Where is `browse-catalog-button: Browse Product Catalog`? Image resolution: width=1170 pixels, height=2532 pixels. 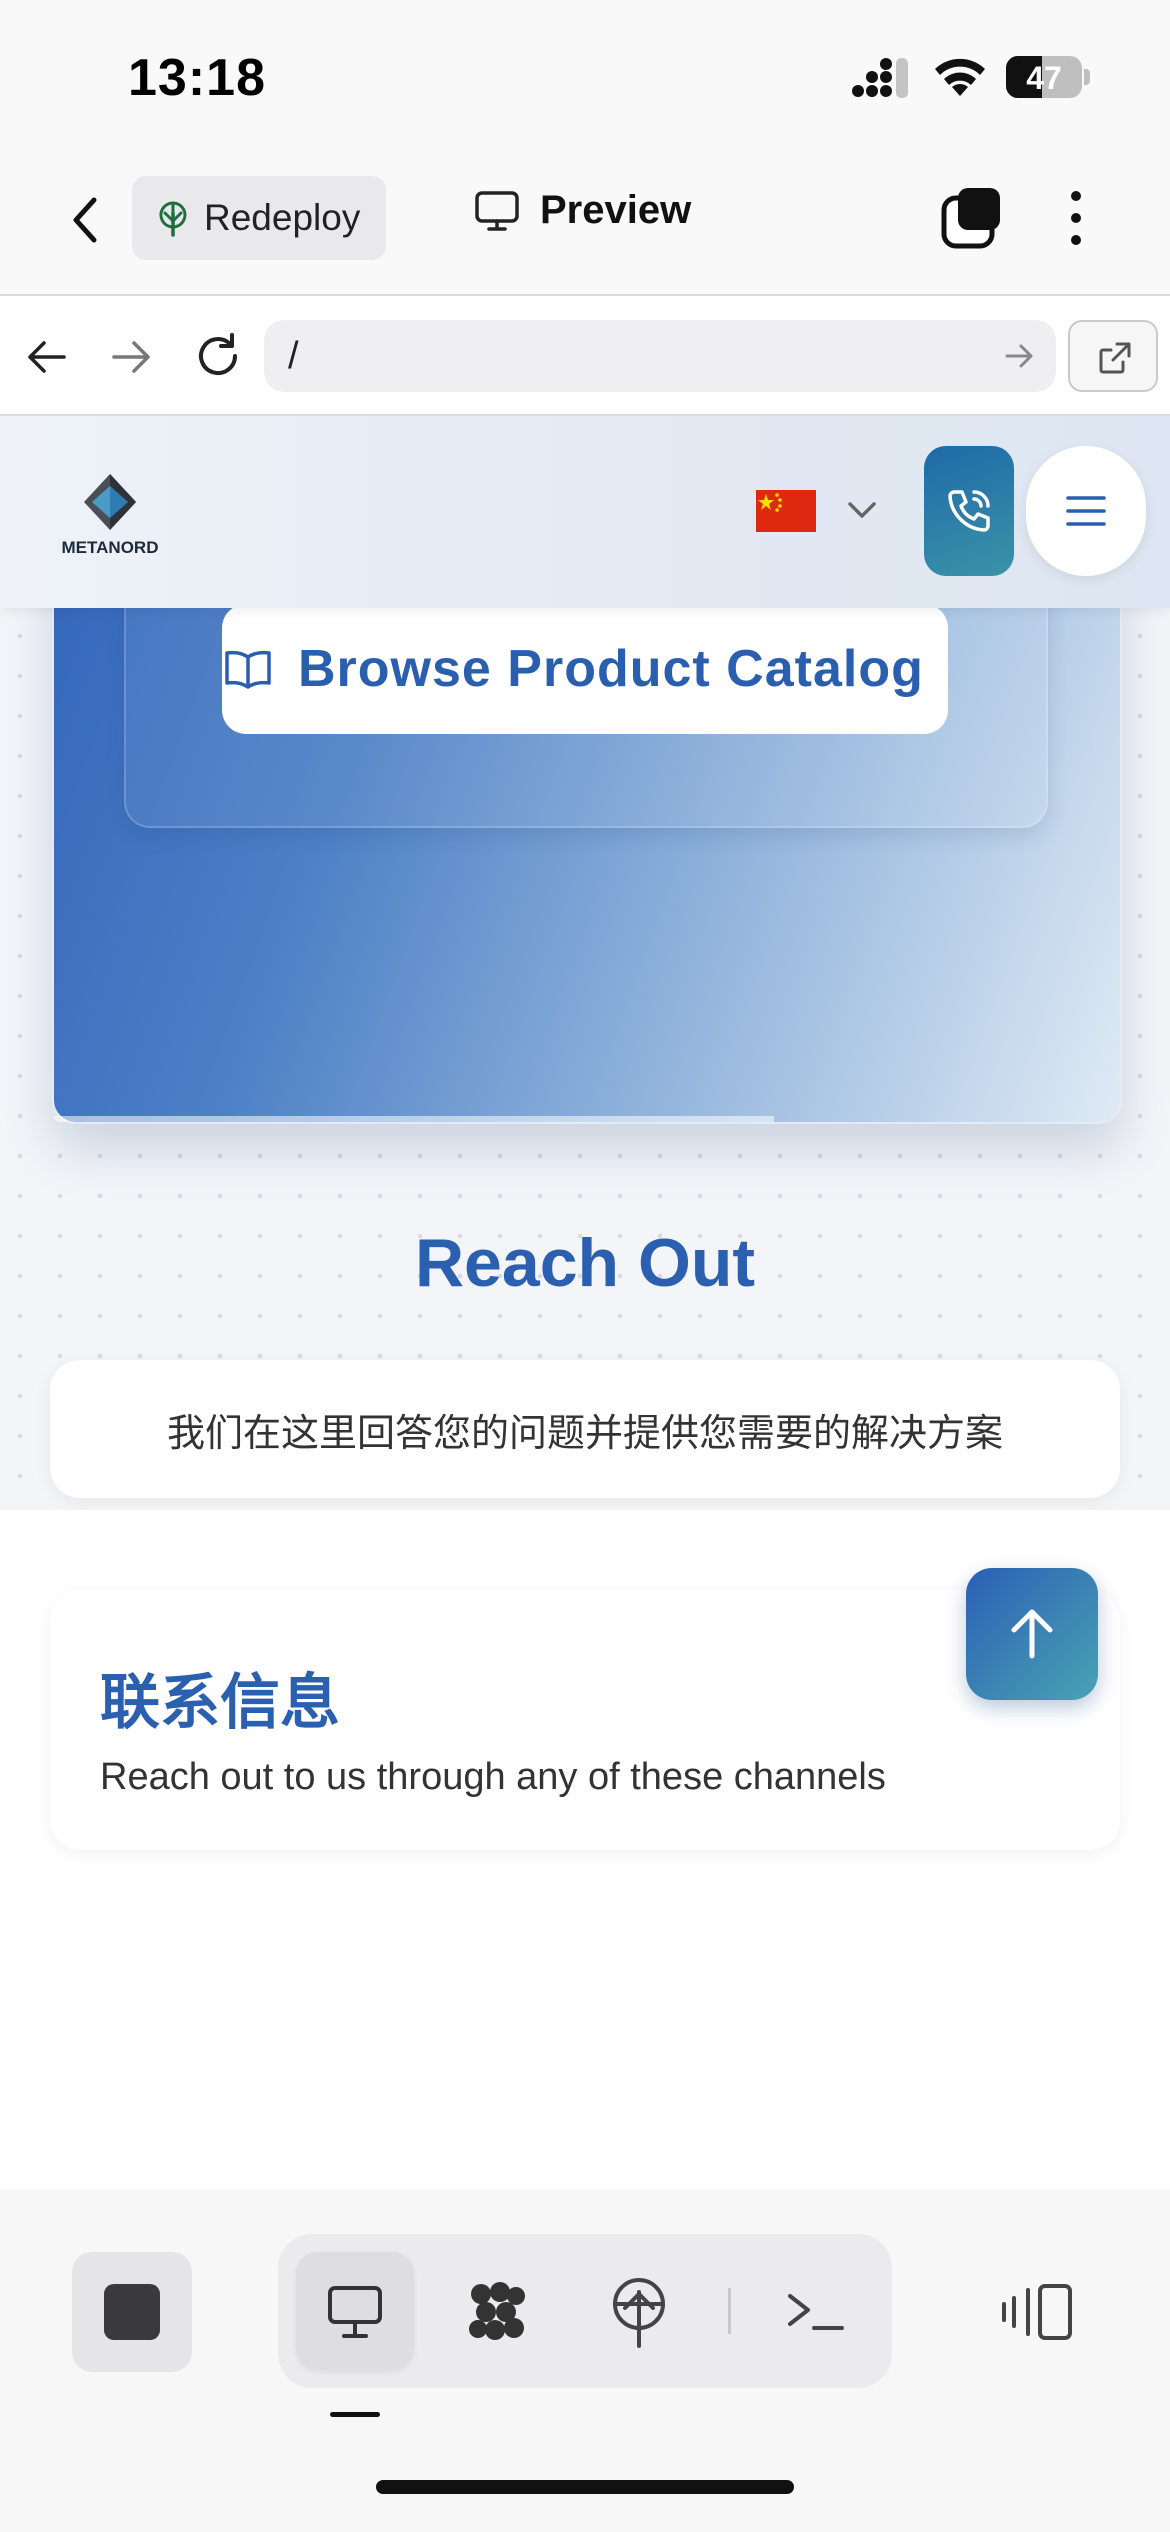
browse-catalog-button: Browse Product Catalog is located at coordinates (585, 669).